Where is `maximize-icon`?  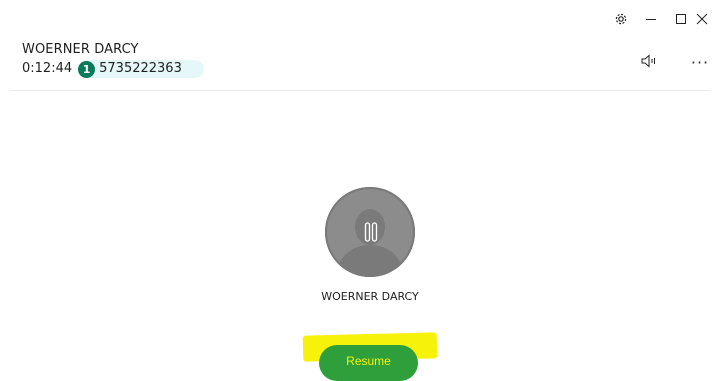 maximize-icon is located at coordinates (681, 19).